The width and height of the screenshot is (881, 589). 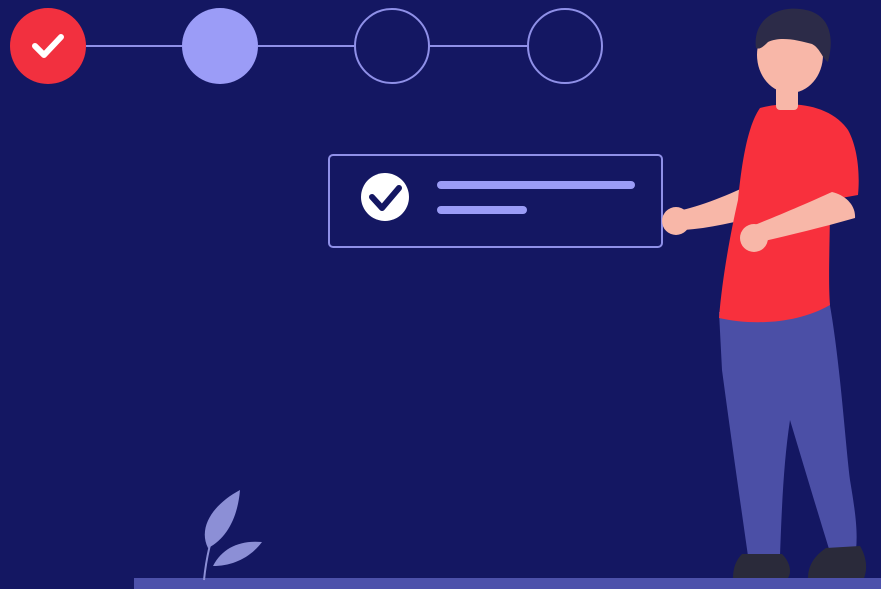 I want to click on person-pants, so click(x=788, y=428).